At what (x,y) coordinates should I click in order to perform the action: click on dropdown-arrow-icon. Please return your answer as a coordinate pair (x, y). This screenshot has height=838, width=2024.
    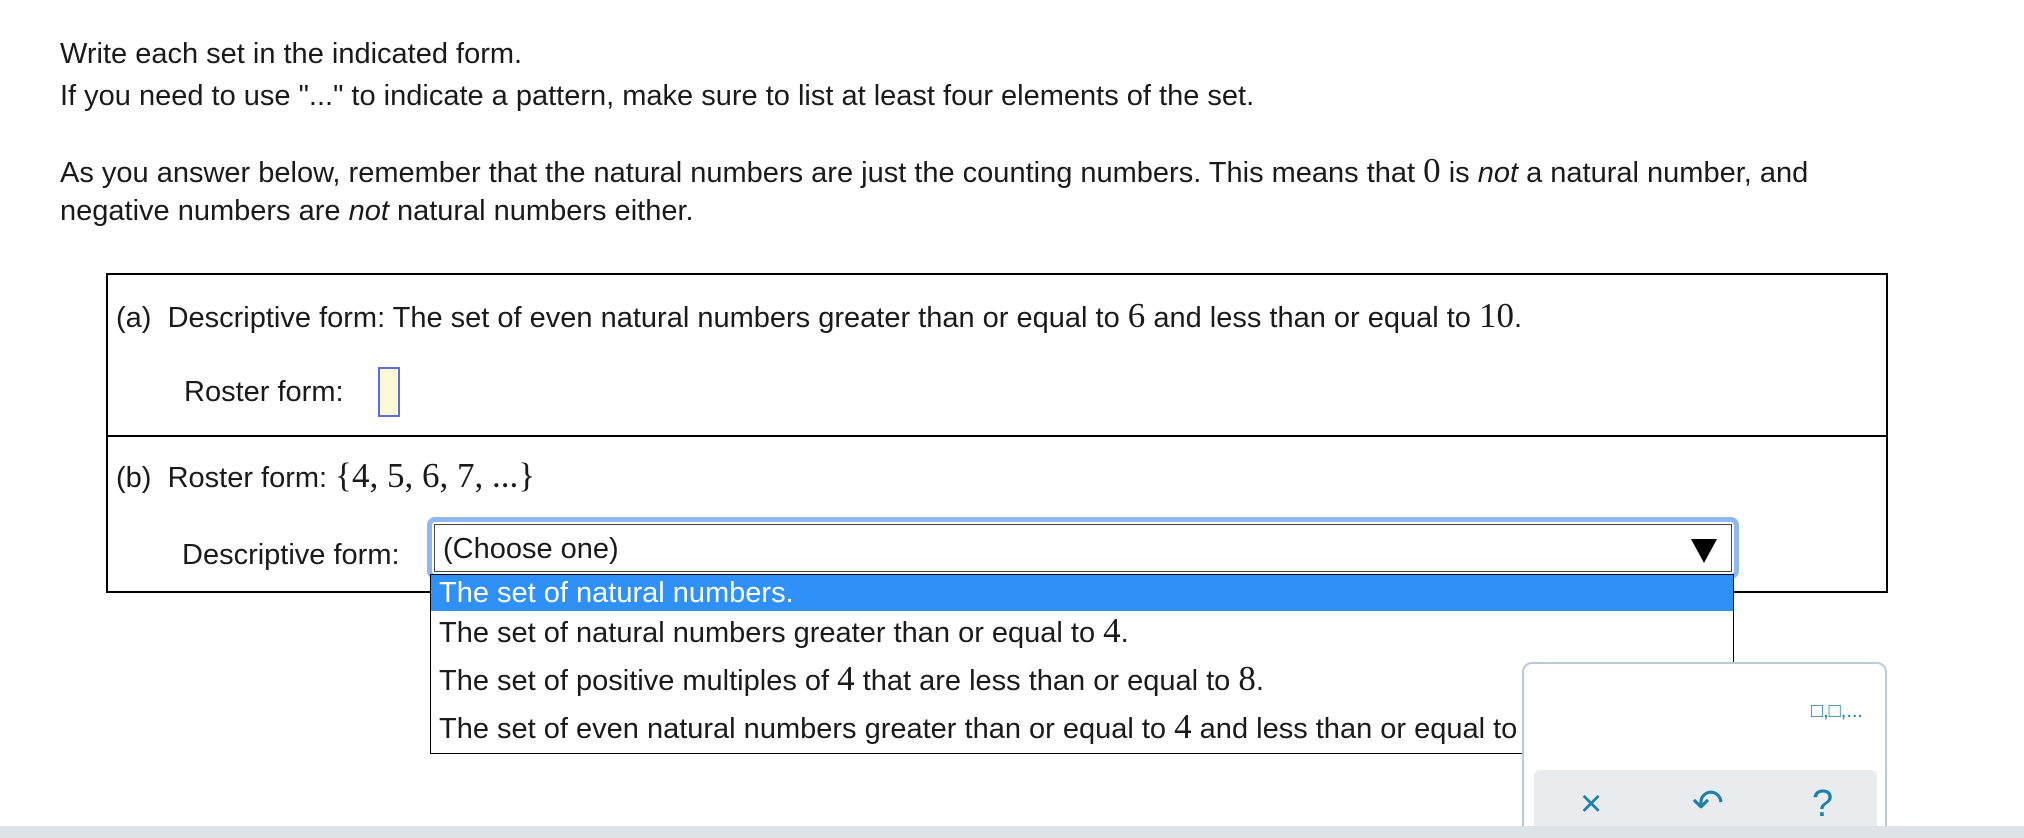
    Looking at the image, I should click on (1704, 551).